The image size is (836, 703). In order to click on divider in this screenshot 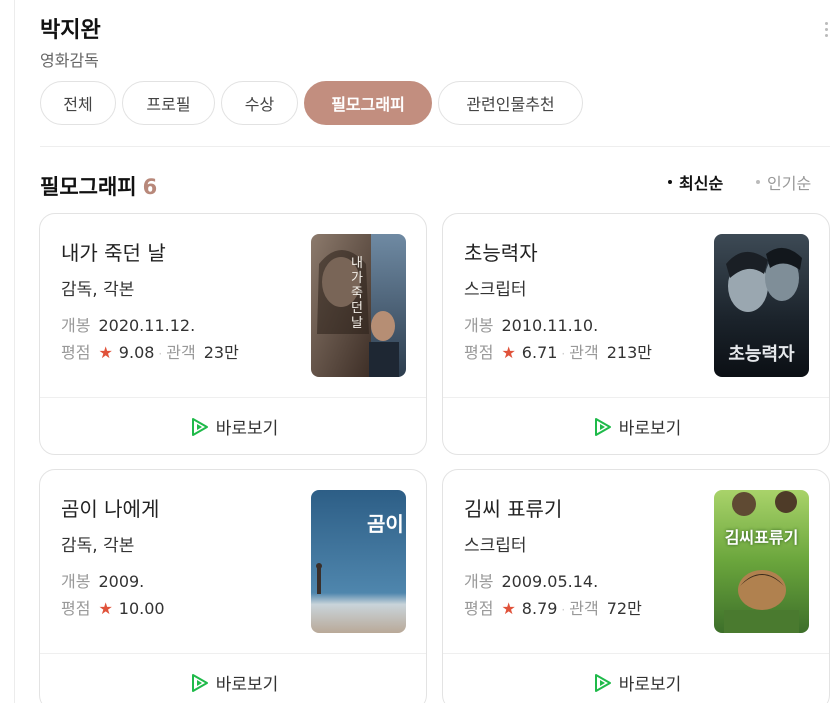, I will do `click(435, 146)`.